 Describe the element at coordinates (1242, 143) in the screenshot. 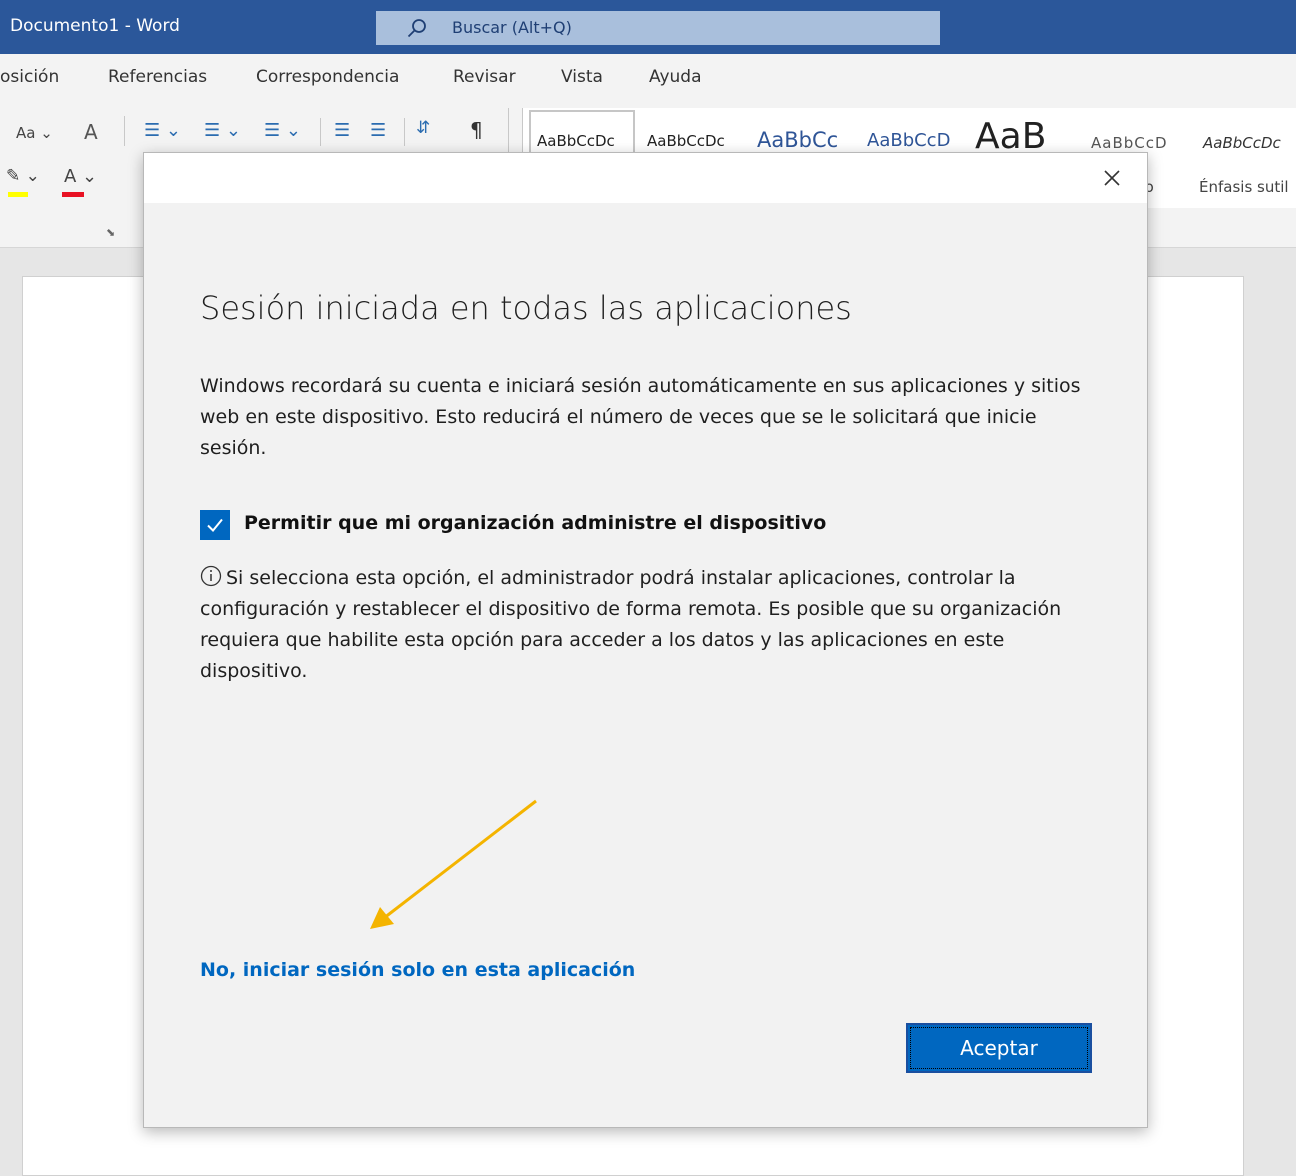

I see `style-sample-subtle-emphasis: AaBbCcDc` at that location.